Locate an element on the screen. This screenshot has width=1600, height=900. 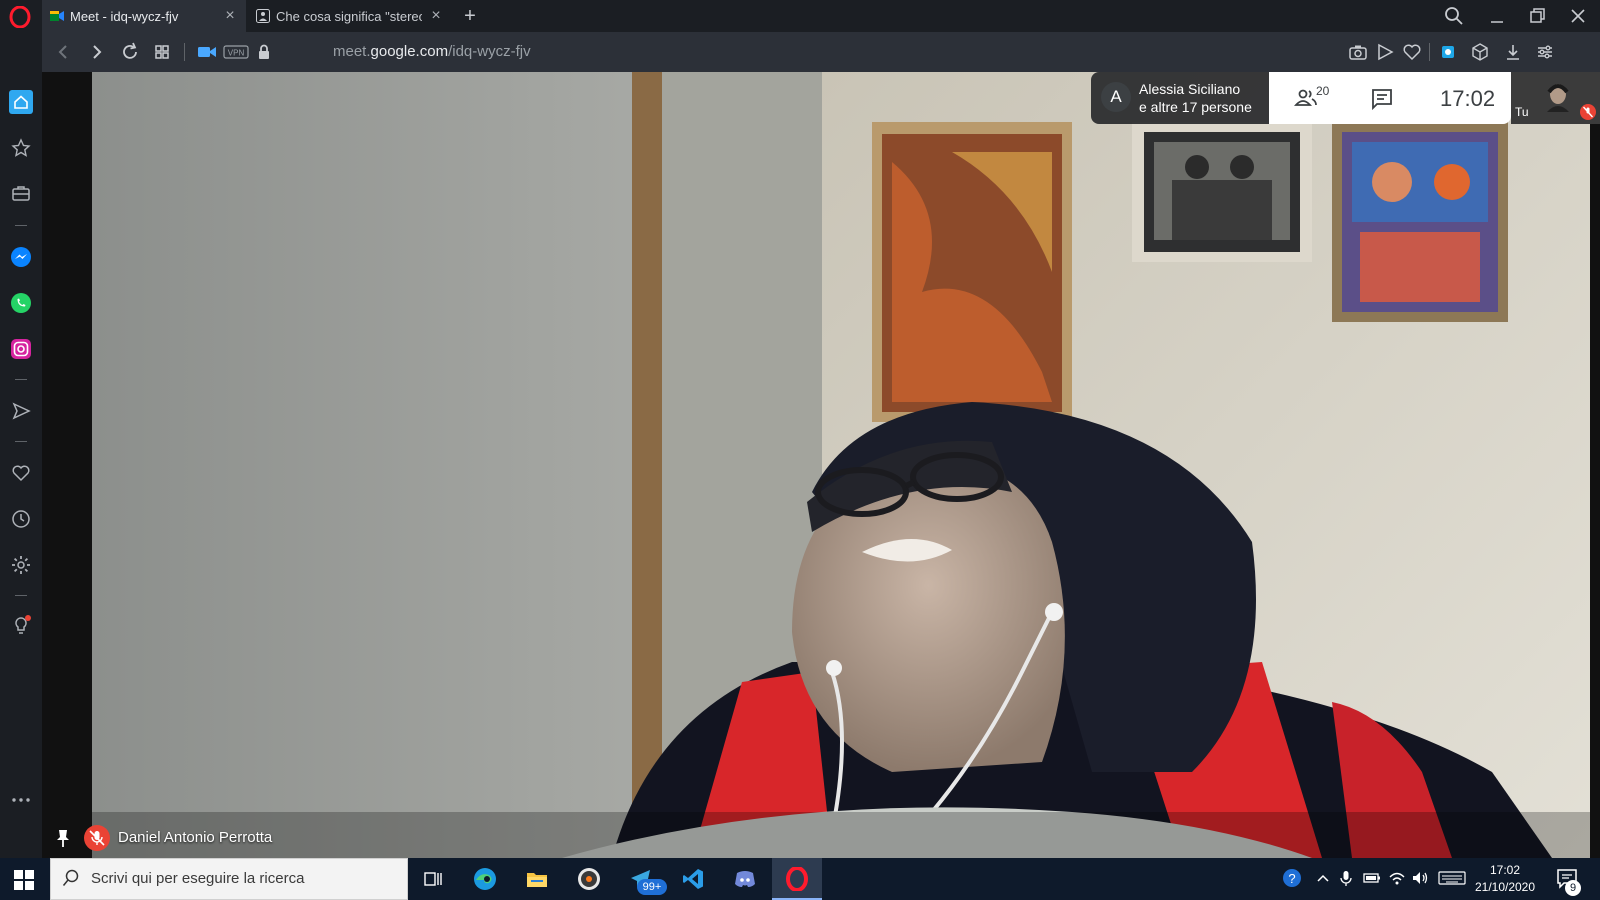
my-flow-heart-icon is located at coordinates (21, 473).